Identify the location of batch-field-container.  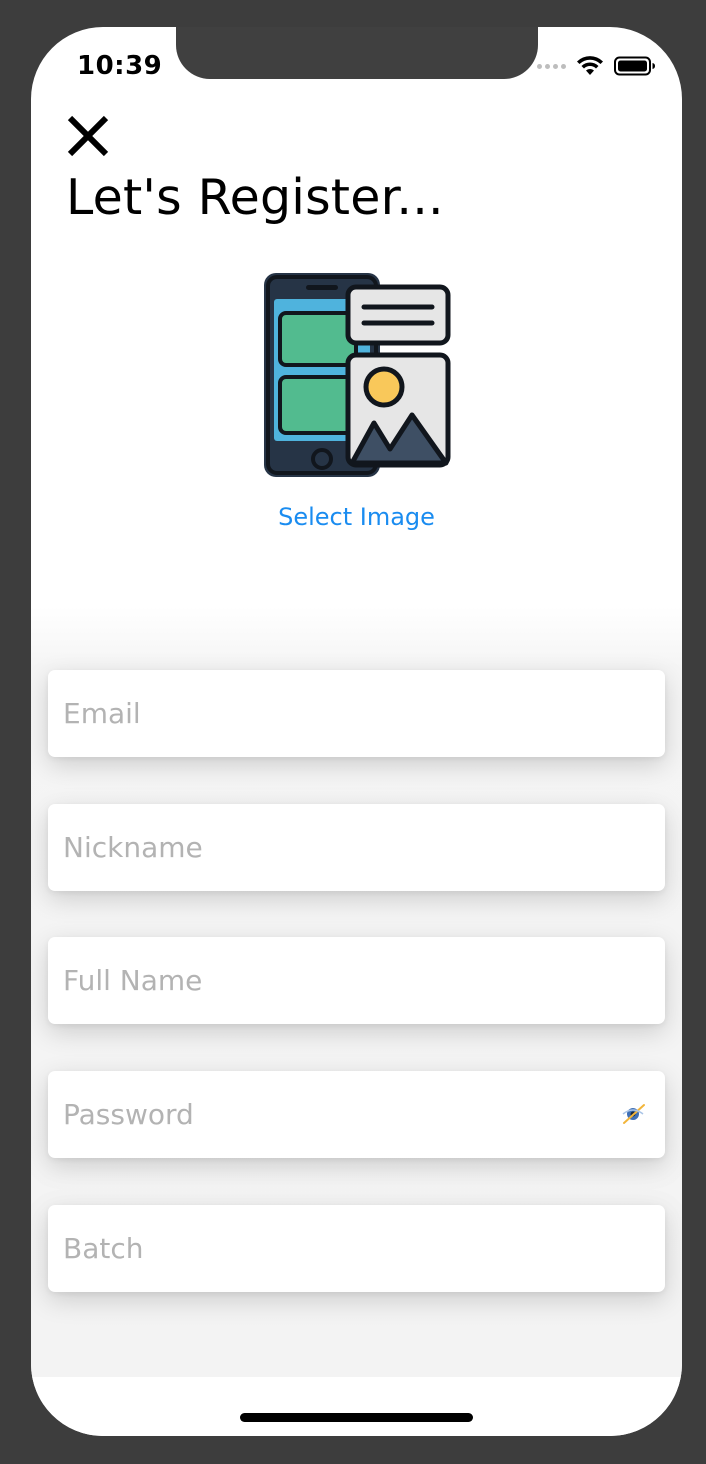
(356, 1248).